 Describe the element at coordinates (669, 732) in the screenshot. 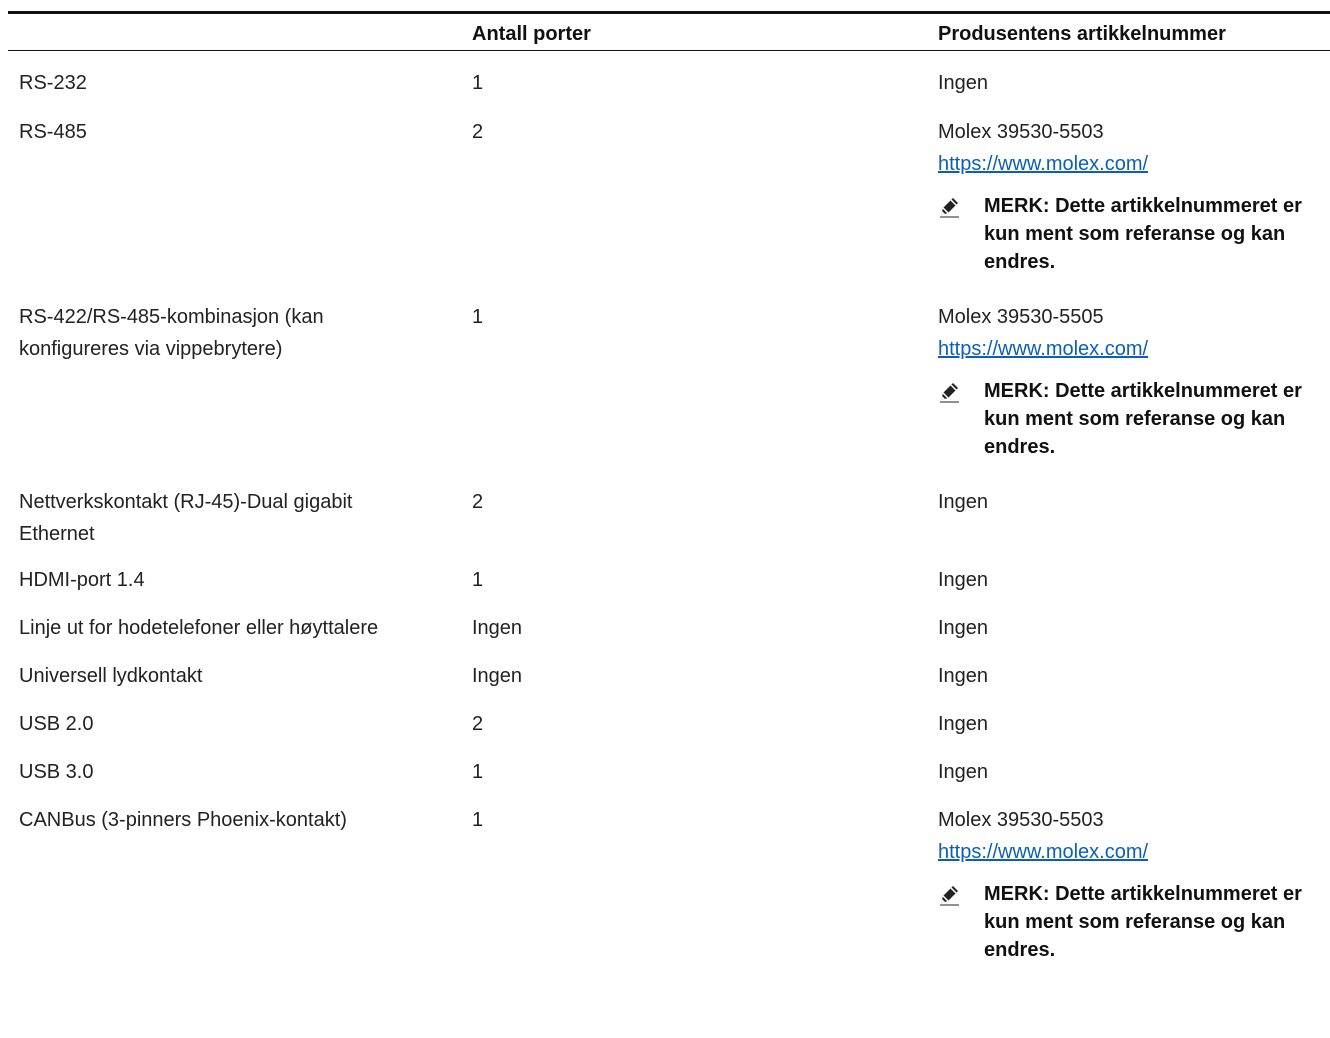

I see `table-row: USB 2.0 2 Ingen` at that location.